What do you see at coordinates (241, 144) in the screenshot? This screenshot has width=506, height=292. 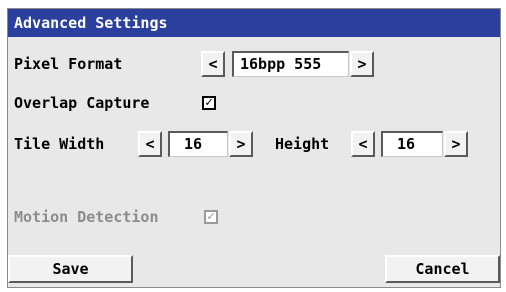 I see `tile-width-next-button: >` at bounding box center [241, 144].